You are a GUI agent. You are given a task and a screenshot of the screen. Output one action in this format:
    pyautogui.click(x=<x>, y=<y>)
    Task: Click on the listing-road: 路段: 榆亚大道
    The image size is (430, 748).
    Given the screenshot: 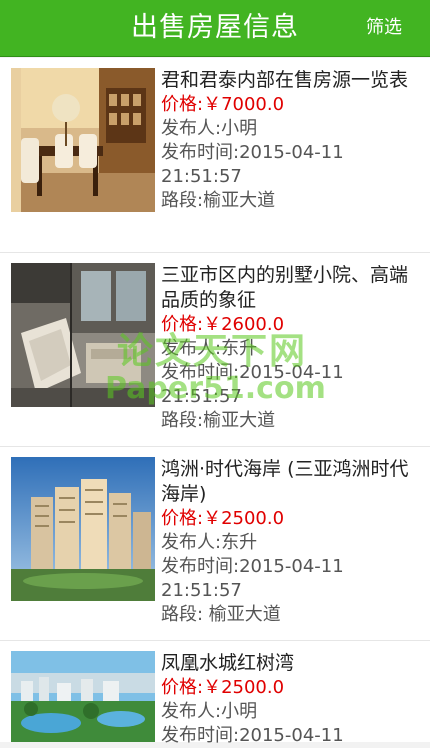 What is the action you would take?
    pyautogui.click(x=221, y=614)
    